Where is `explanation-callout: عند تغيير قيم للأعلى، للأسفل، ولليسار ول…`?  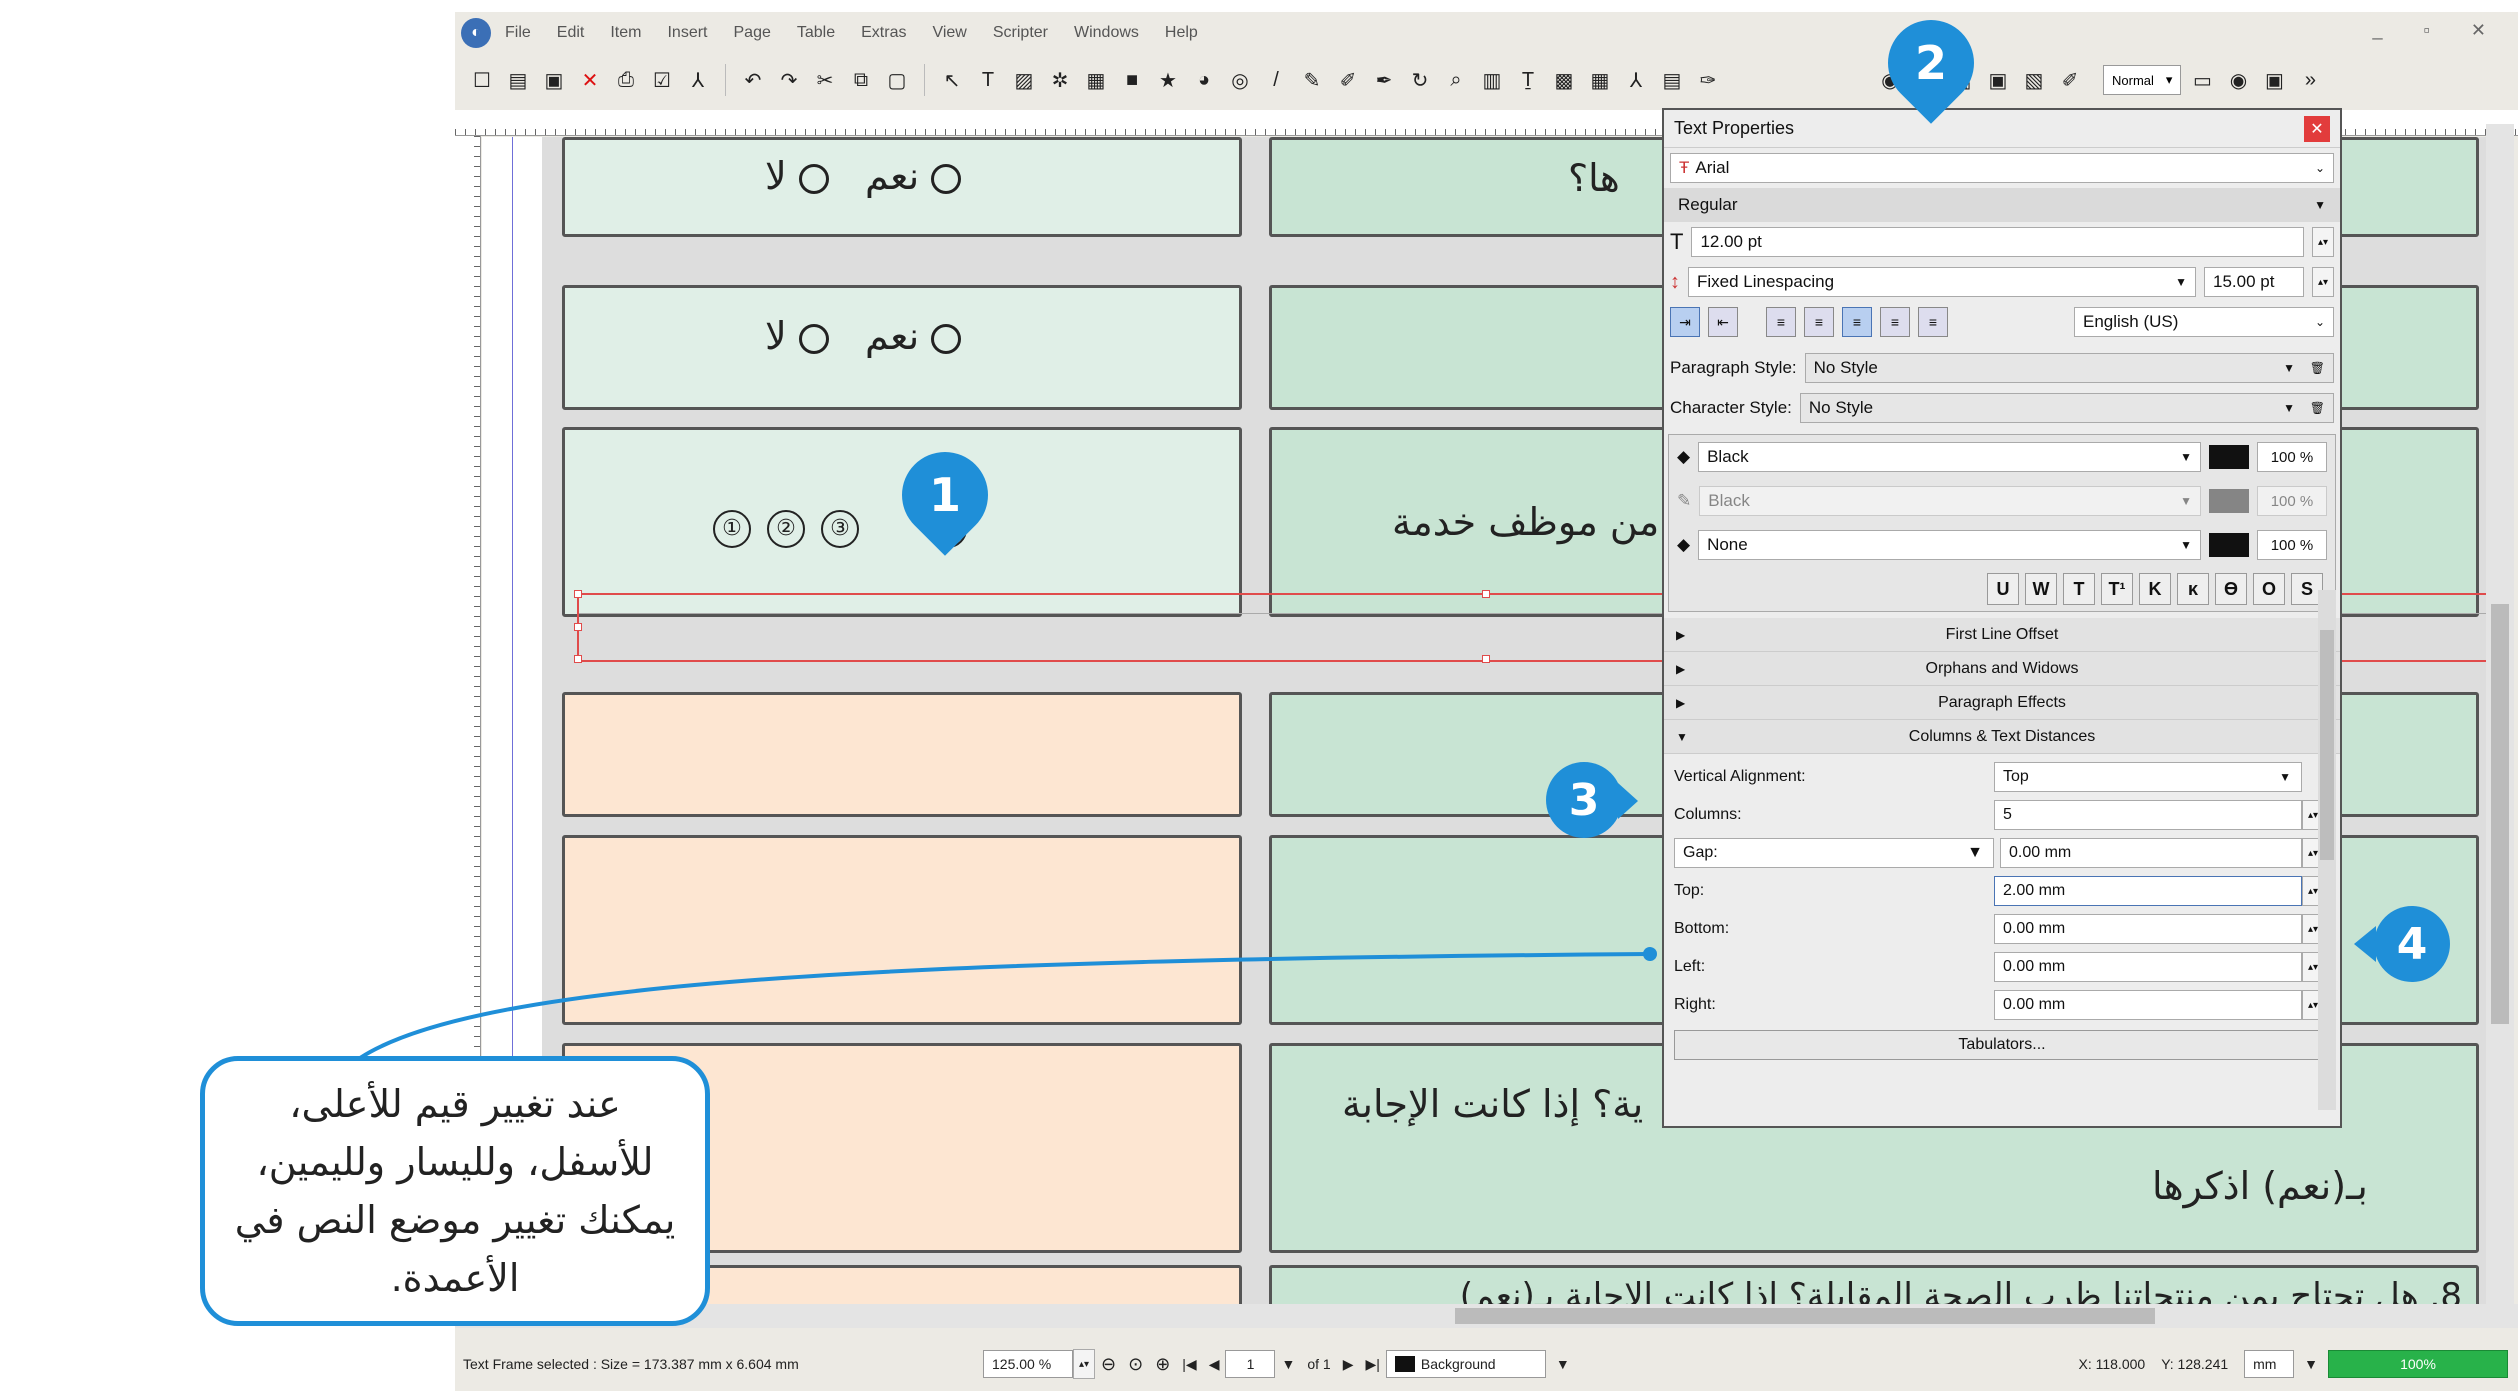
explanation-callout: عند تغيير قيم للأعلى، للأسفل، ولليسار ول… is located at coordinates (455, 1191).